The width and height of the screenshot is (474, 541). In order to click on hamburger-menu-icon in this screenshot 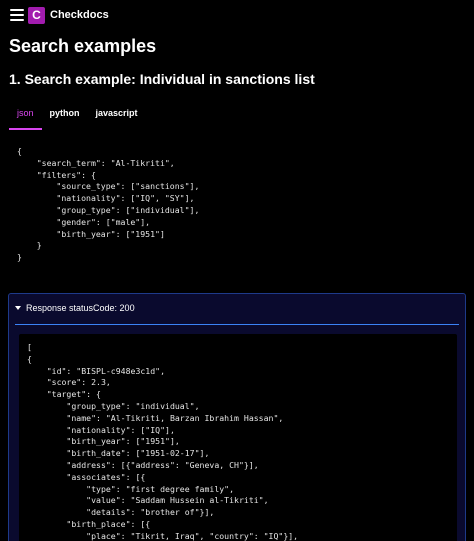, I will do `click(17, 15)`.